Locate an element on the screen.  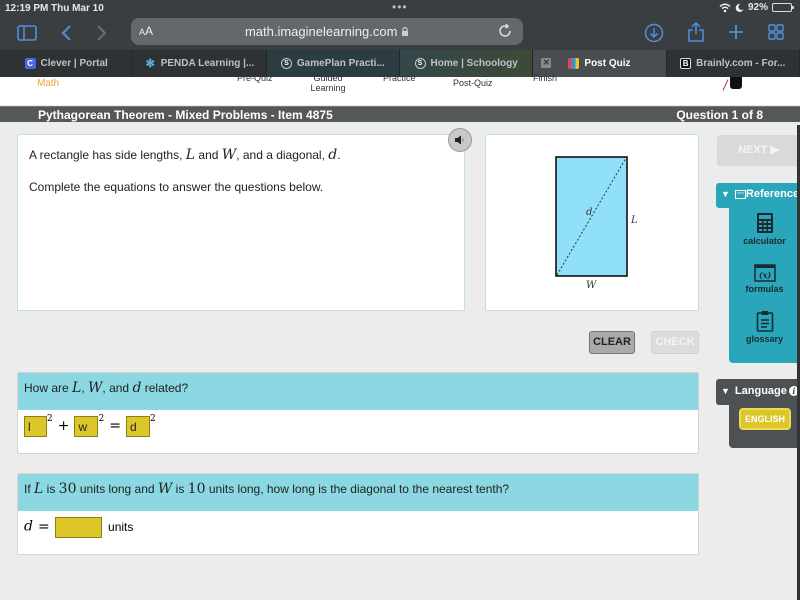
equation-row: l2 + w2 = d2 is located at coordinates (358, 431).